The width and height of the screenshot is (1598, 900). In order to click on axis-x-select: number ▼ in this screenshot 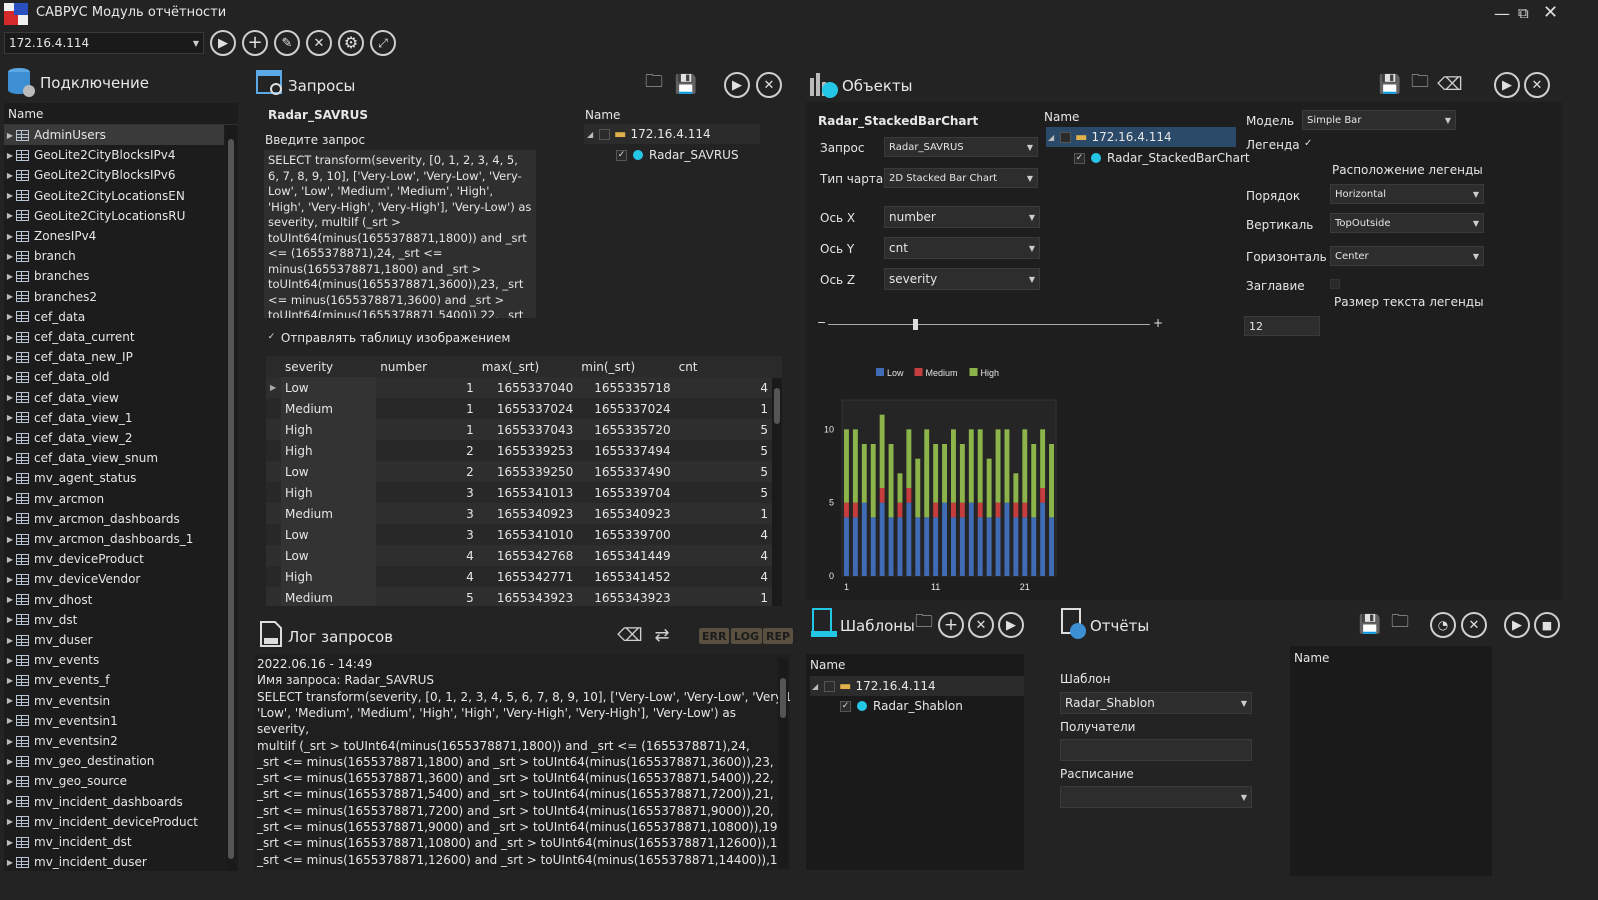, I will do `click(962, 217)`.